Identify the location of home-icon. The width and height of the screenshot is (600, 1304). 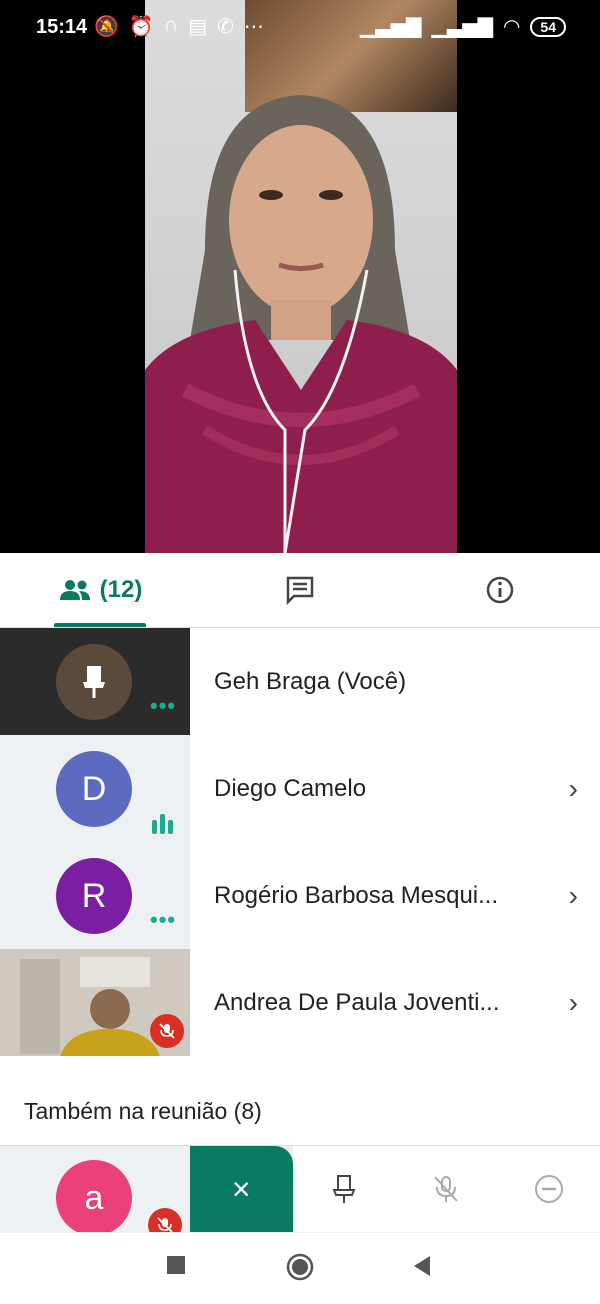
(300, 1267).